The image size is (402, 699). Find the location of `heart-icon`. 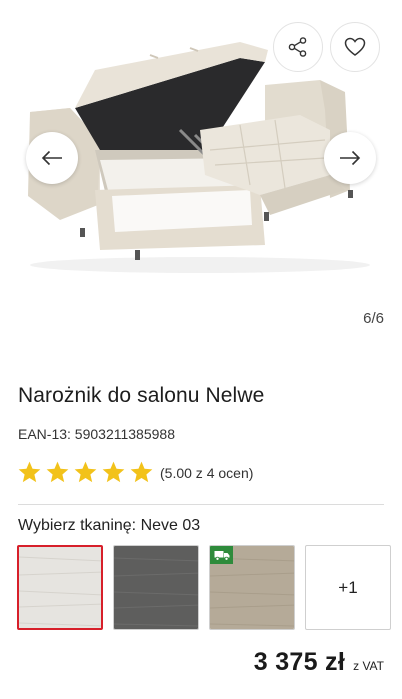

heart-icon is located at coordinates (355, 46).